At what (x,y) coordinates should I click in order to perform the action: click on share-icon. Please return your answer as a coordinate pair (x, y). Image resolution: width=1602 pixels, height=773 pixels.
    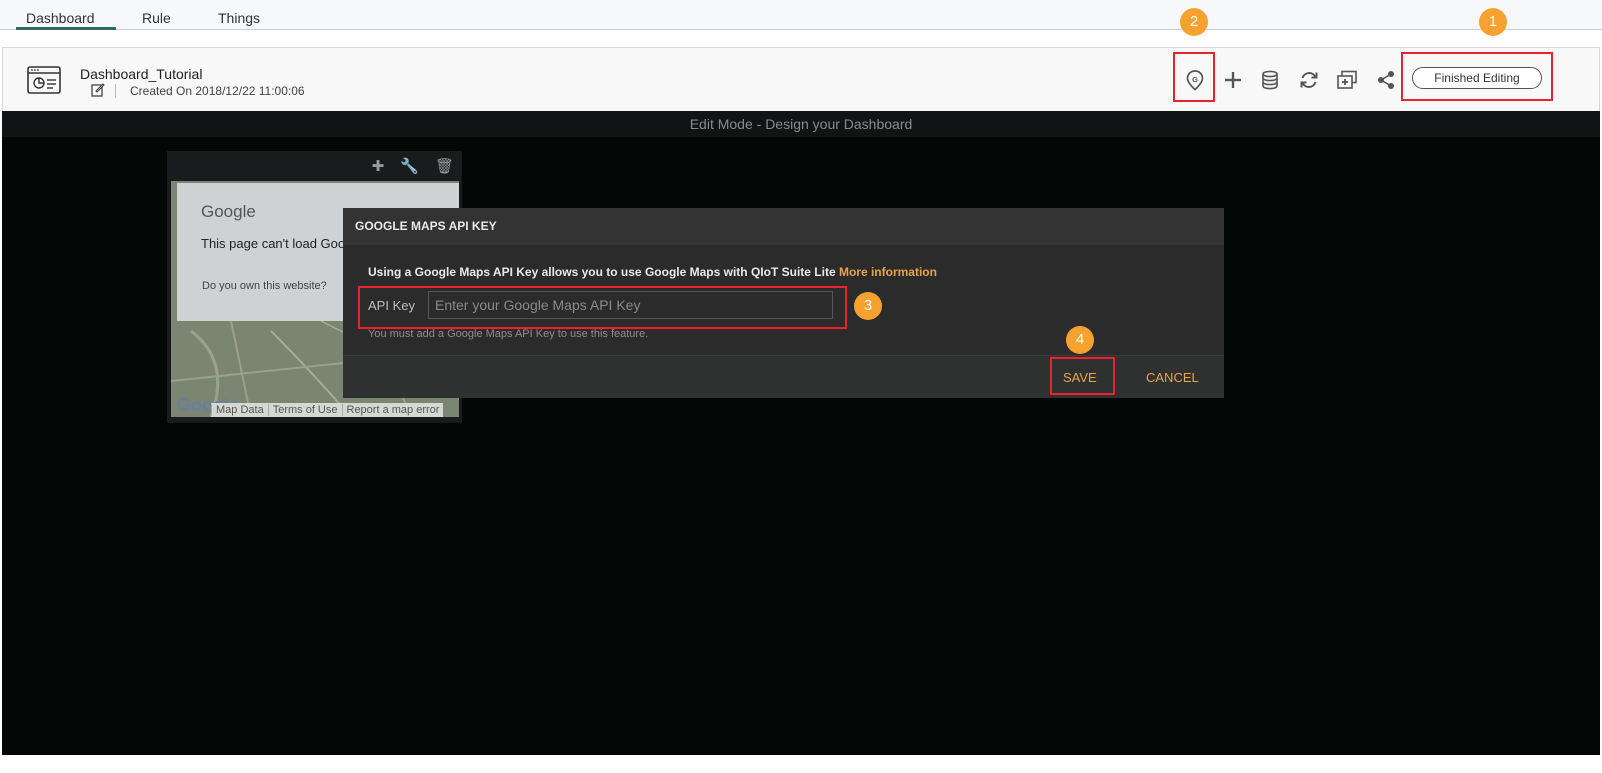
    Looking at the image, I should click on (1386, 80).